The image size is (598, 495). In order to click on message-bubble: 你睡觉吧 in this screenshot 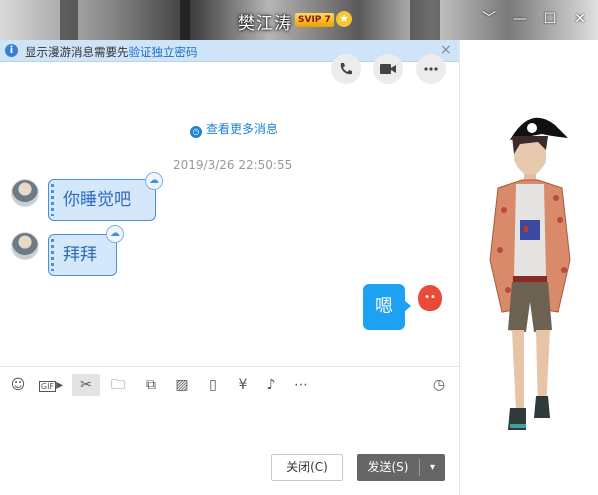, I will do `click(102, 200)`.